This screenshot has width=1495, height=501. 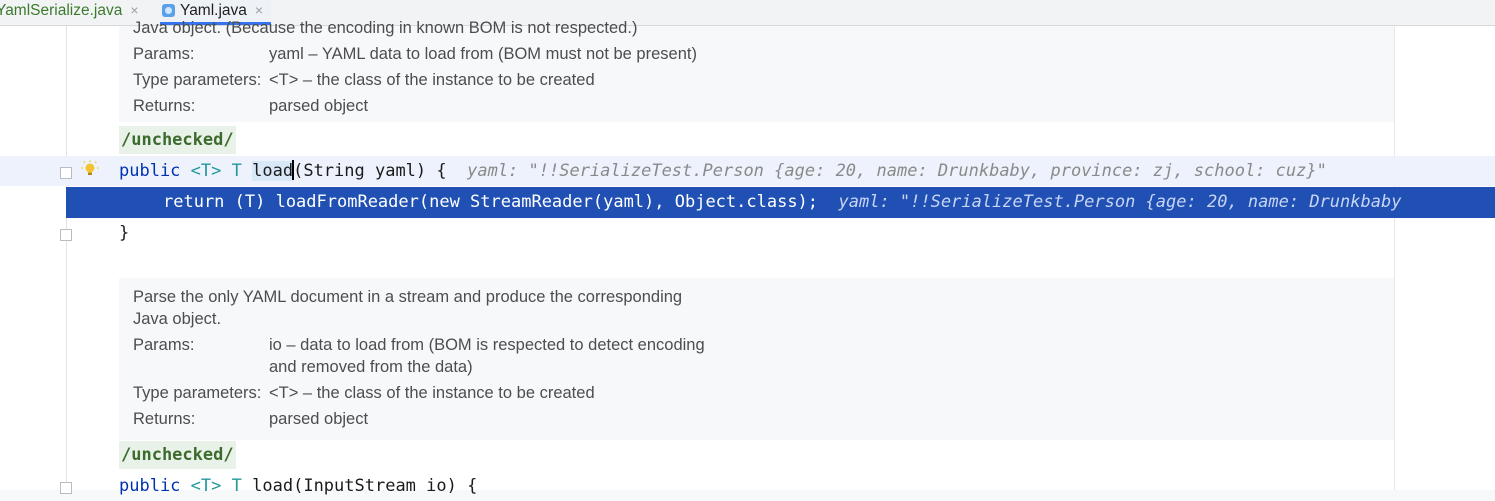 I want to click on right-margin-guide, so click(x=1394, y=258).